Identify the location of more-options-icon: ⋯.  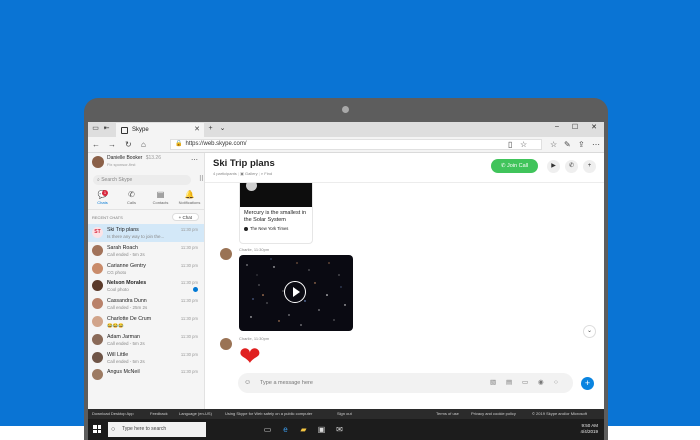
(194, 160).